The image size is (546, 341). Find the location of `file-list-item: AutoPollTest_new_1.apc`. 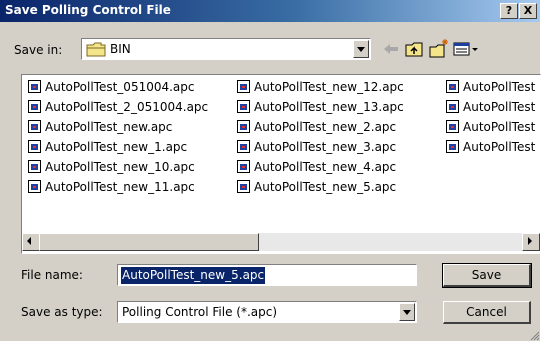

file-list-item: AutoPollTest_new_1.apc is located at coordinates (107, 147).